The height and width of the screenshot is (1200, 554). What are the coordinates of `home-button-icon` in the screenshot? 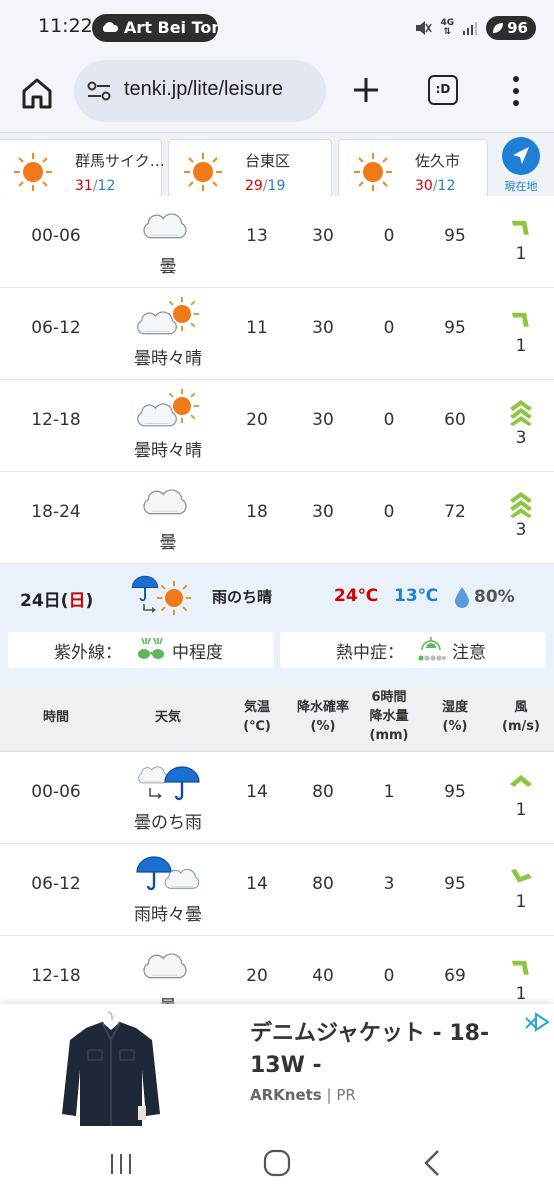 It's located at (277, 1163).